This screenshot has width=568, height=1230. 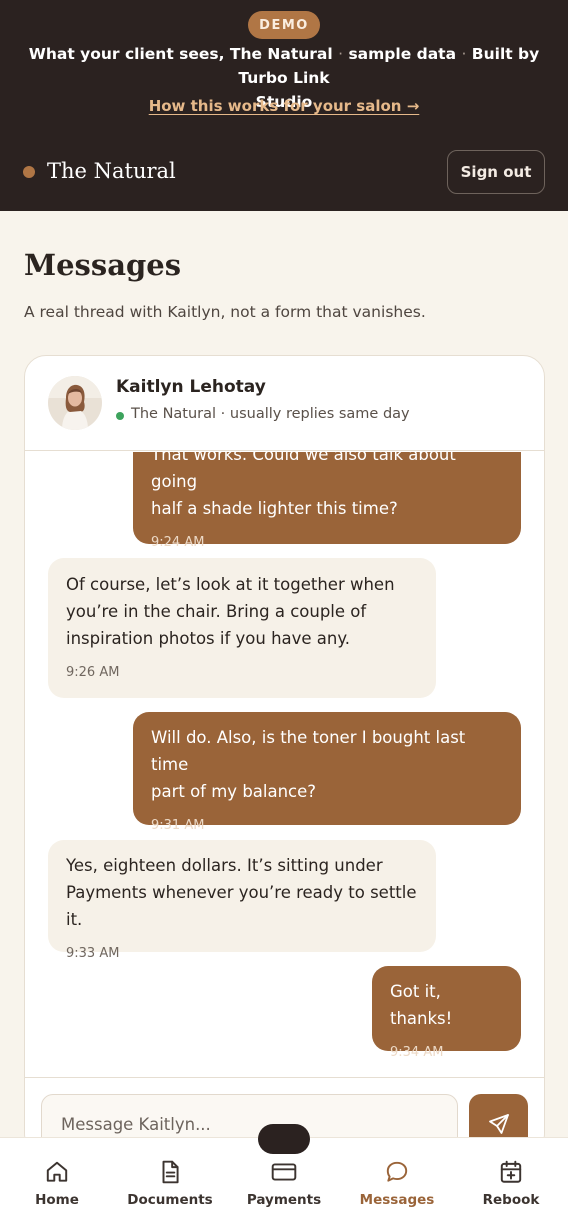 I want to click on demo-badge: DEMO, so click(x=284, y=25).